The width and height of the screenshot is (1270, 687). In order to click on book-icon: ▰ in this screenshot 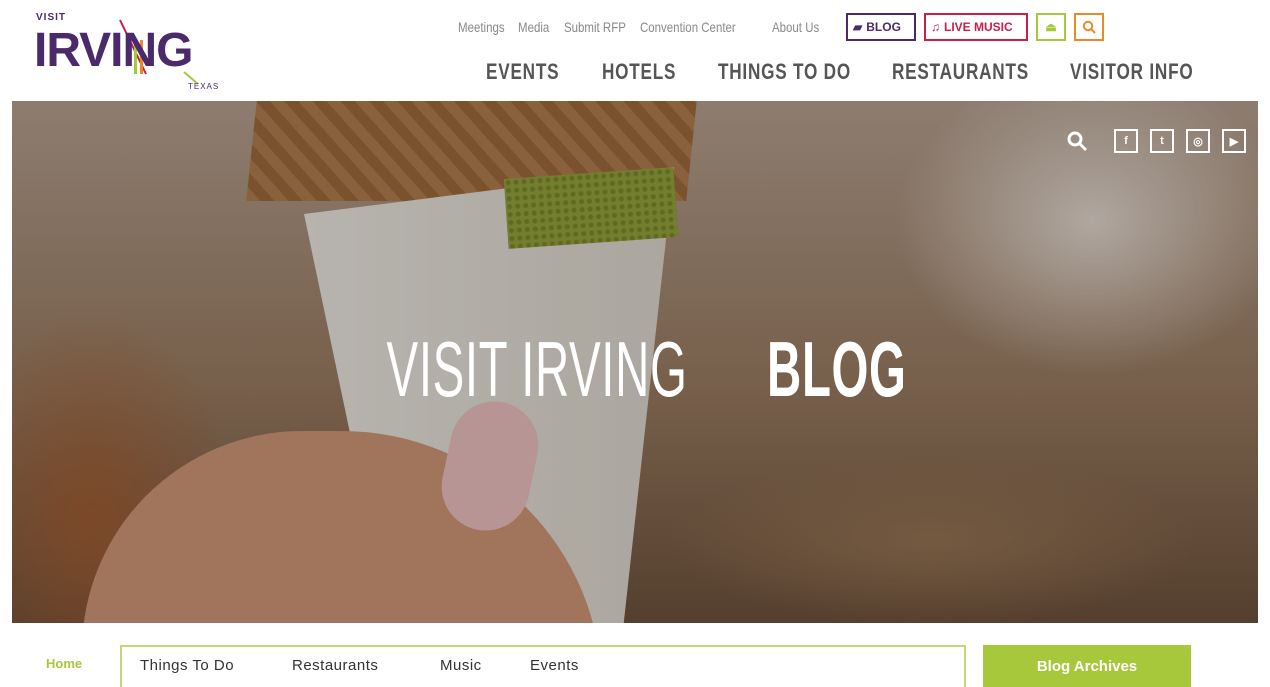, I will do `click(858, 27)`.